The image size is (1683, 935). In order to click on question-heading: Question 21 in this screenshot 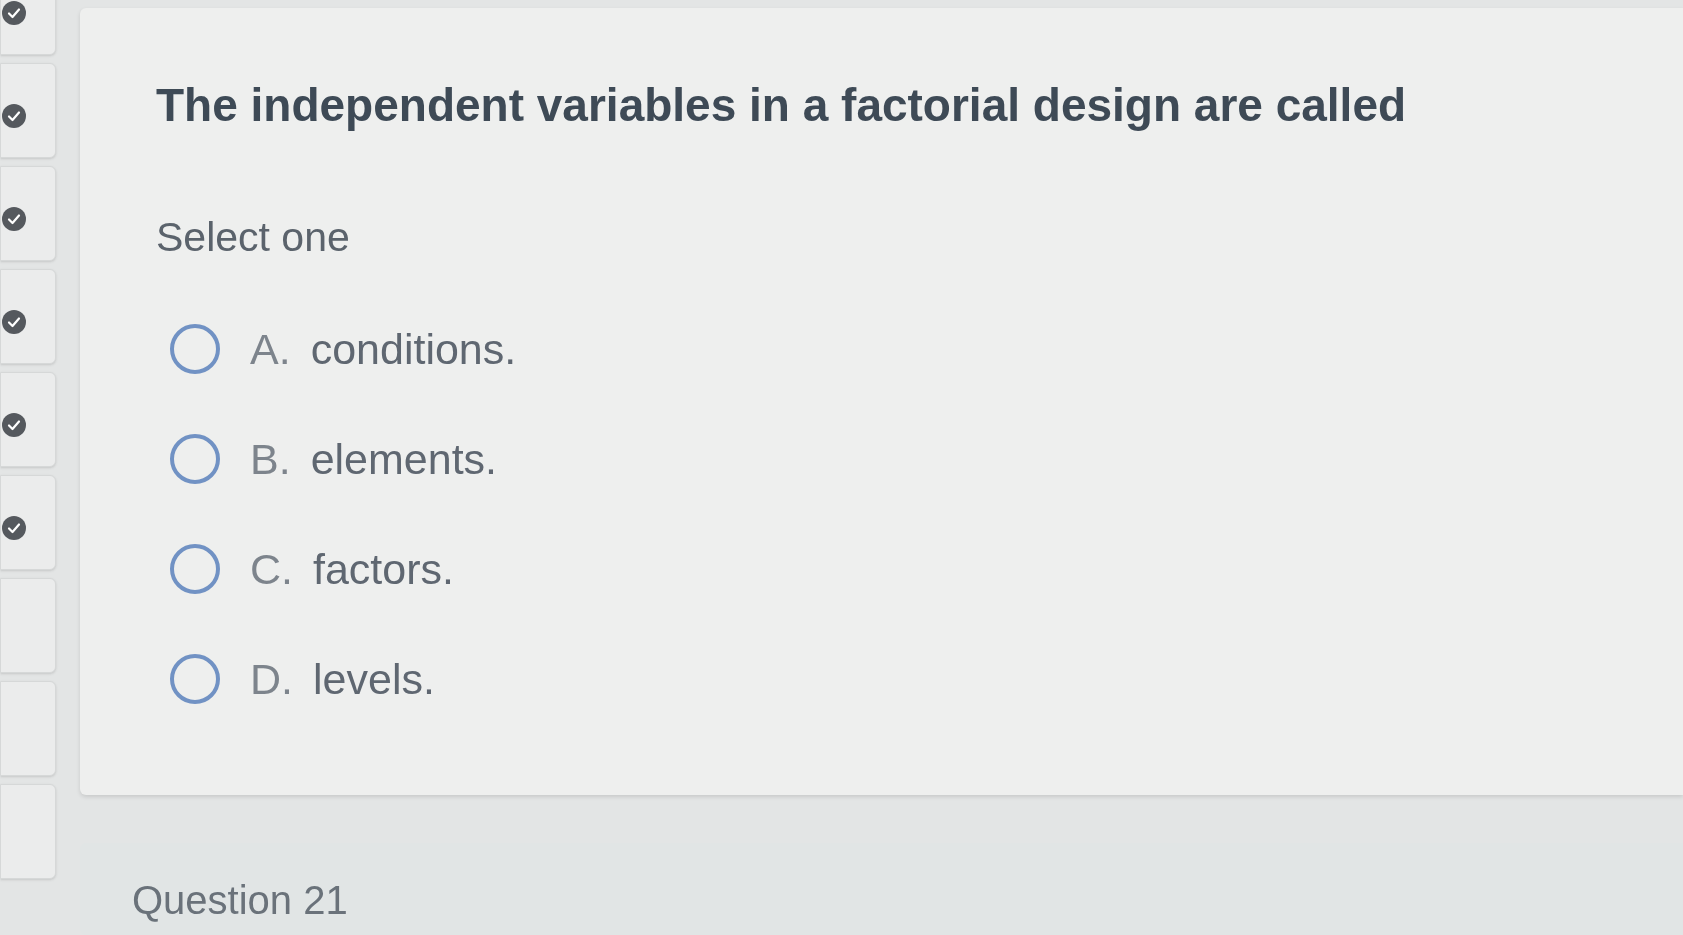, I will do `click(240, 900)`.